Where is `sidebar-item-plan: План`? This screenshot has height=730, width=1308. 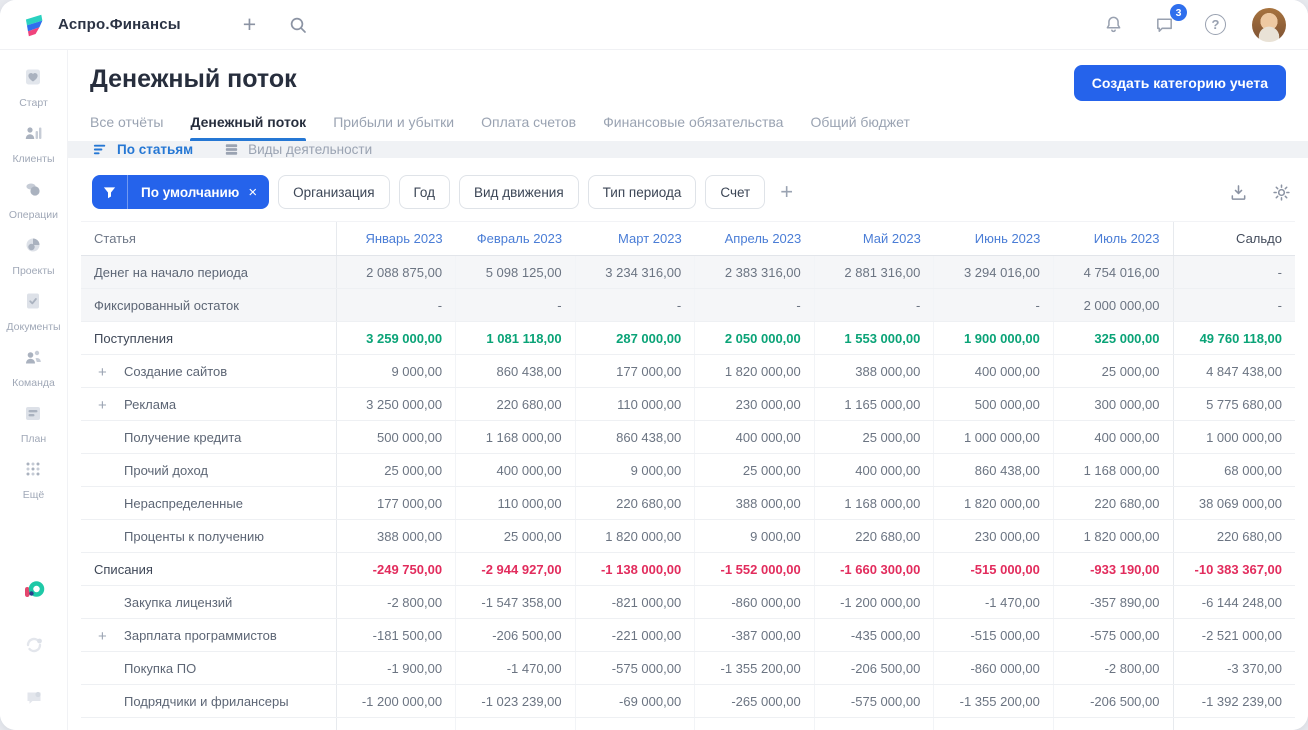 sidebar-item-plan: План is located at coordinates (33, 423).